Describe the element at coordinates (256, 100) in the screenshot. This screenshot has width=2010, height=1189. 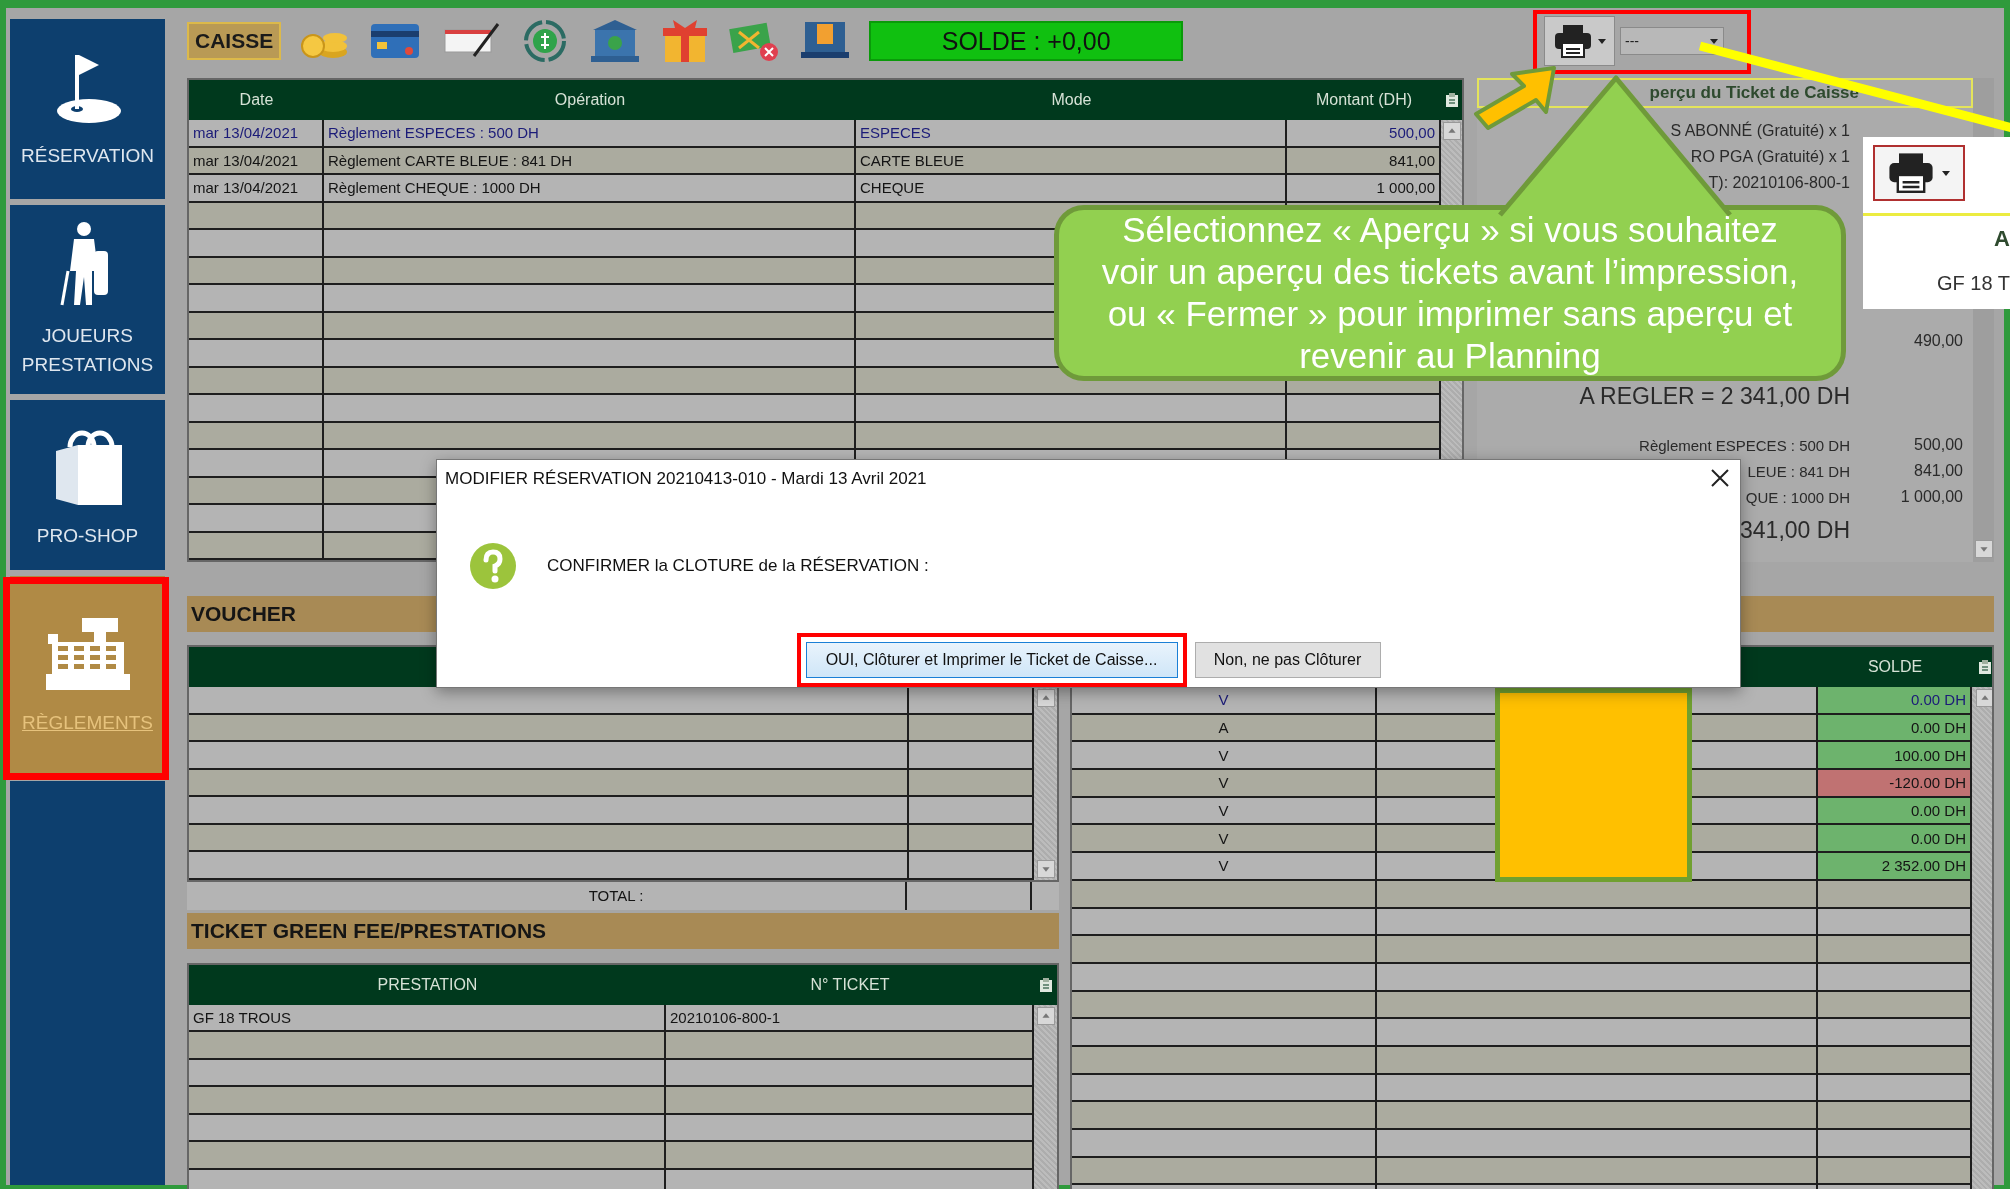
I see `column-header: Date` at that location.